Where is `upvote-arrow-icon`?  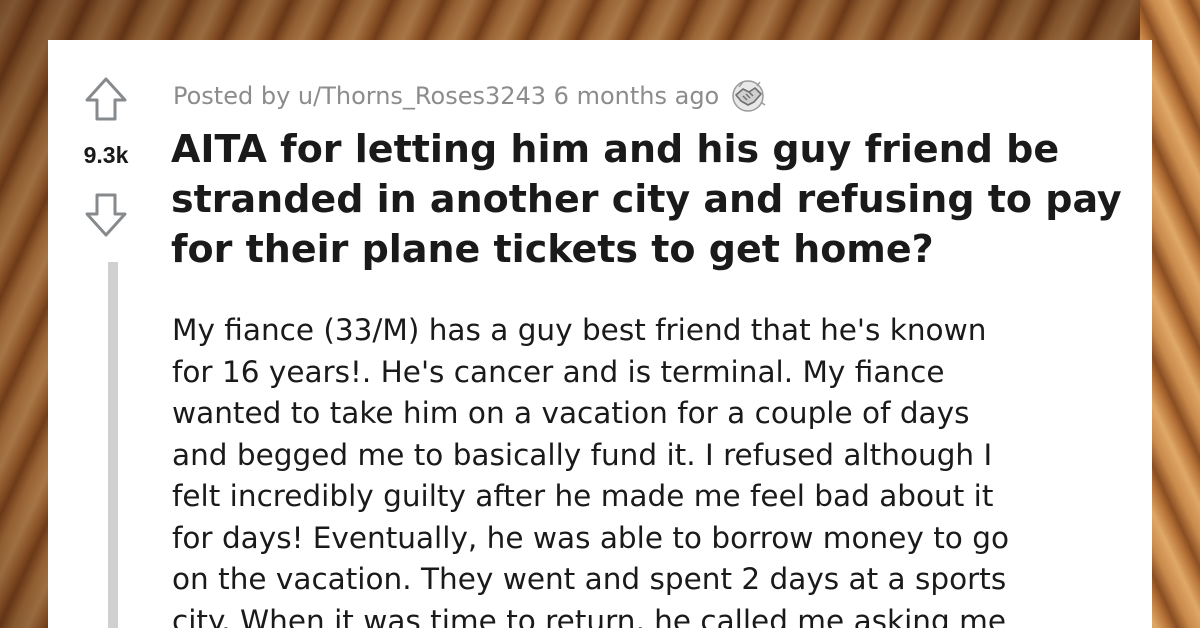 upvote-arrow-icon is located at coordinates (106, 99).